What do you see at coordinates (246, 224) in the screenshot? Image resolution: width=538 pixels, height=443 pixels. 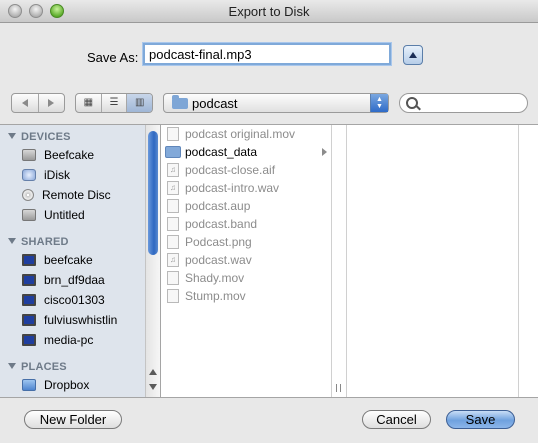 I see `file-item: podcast.band` at bounding box center [246, 224].